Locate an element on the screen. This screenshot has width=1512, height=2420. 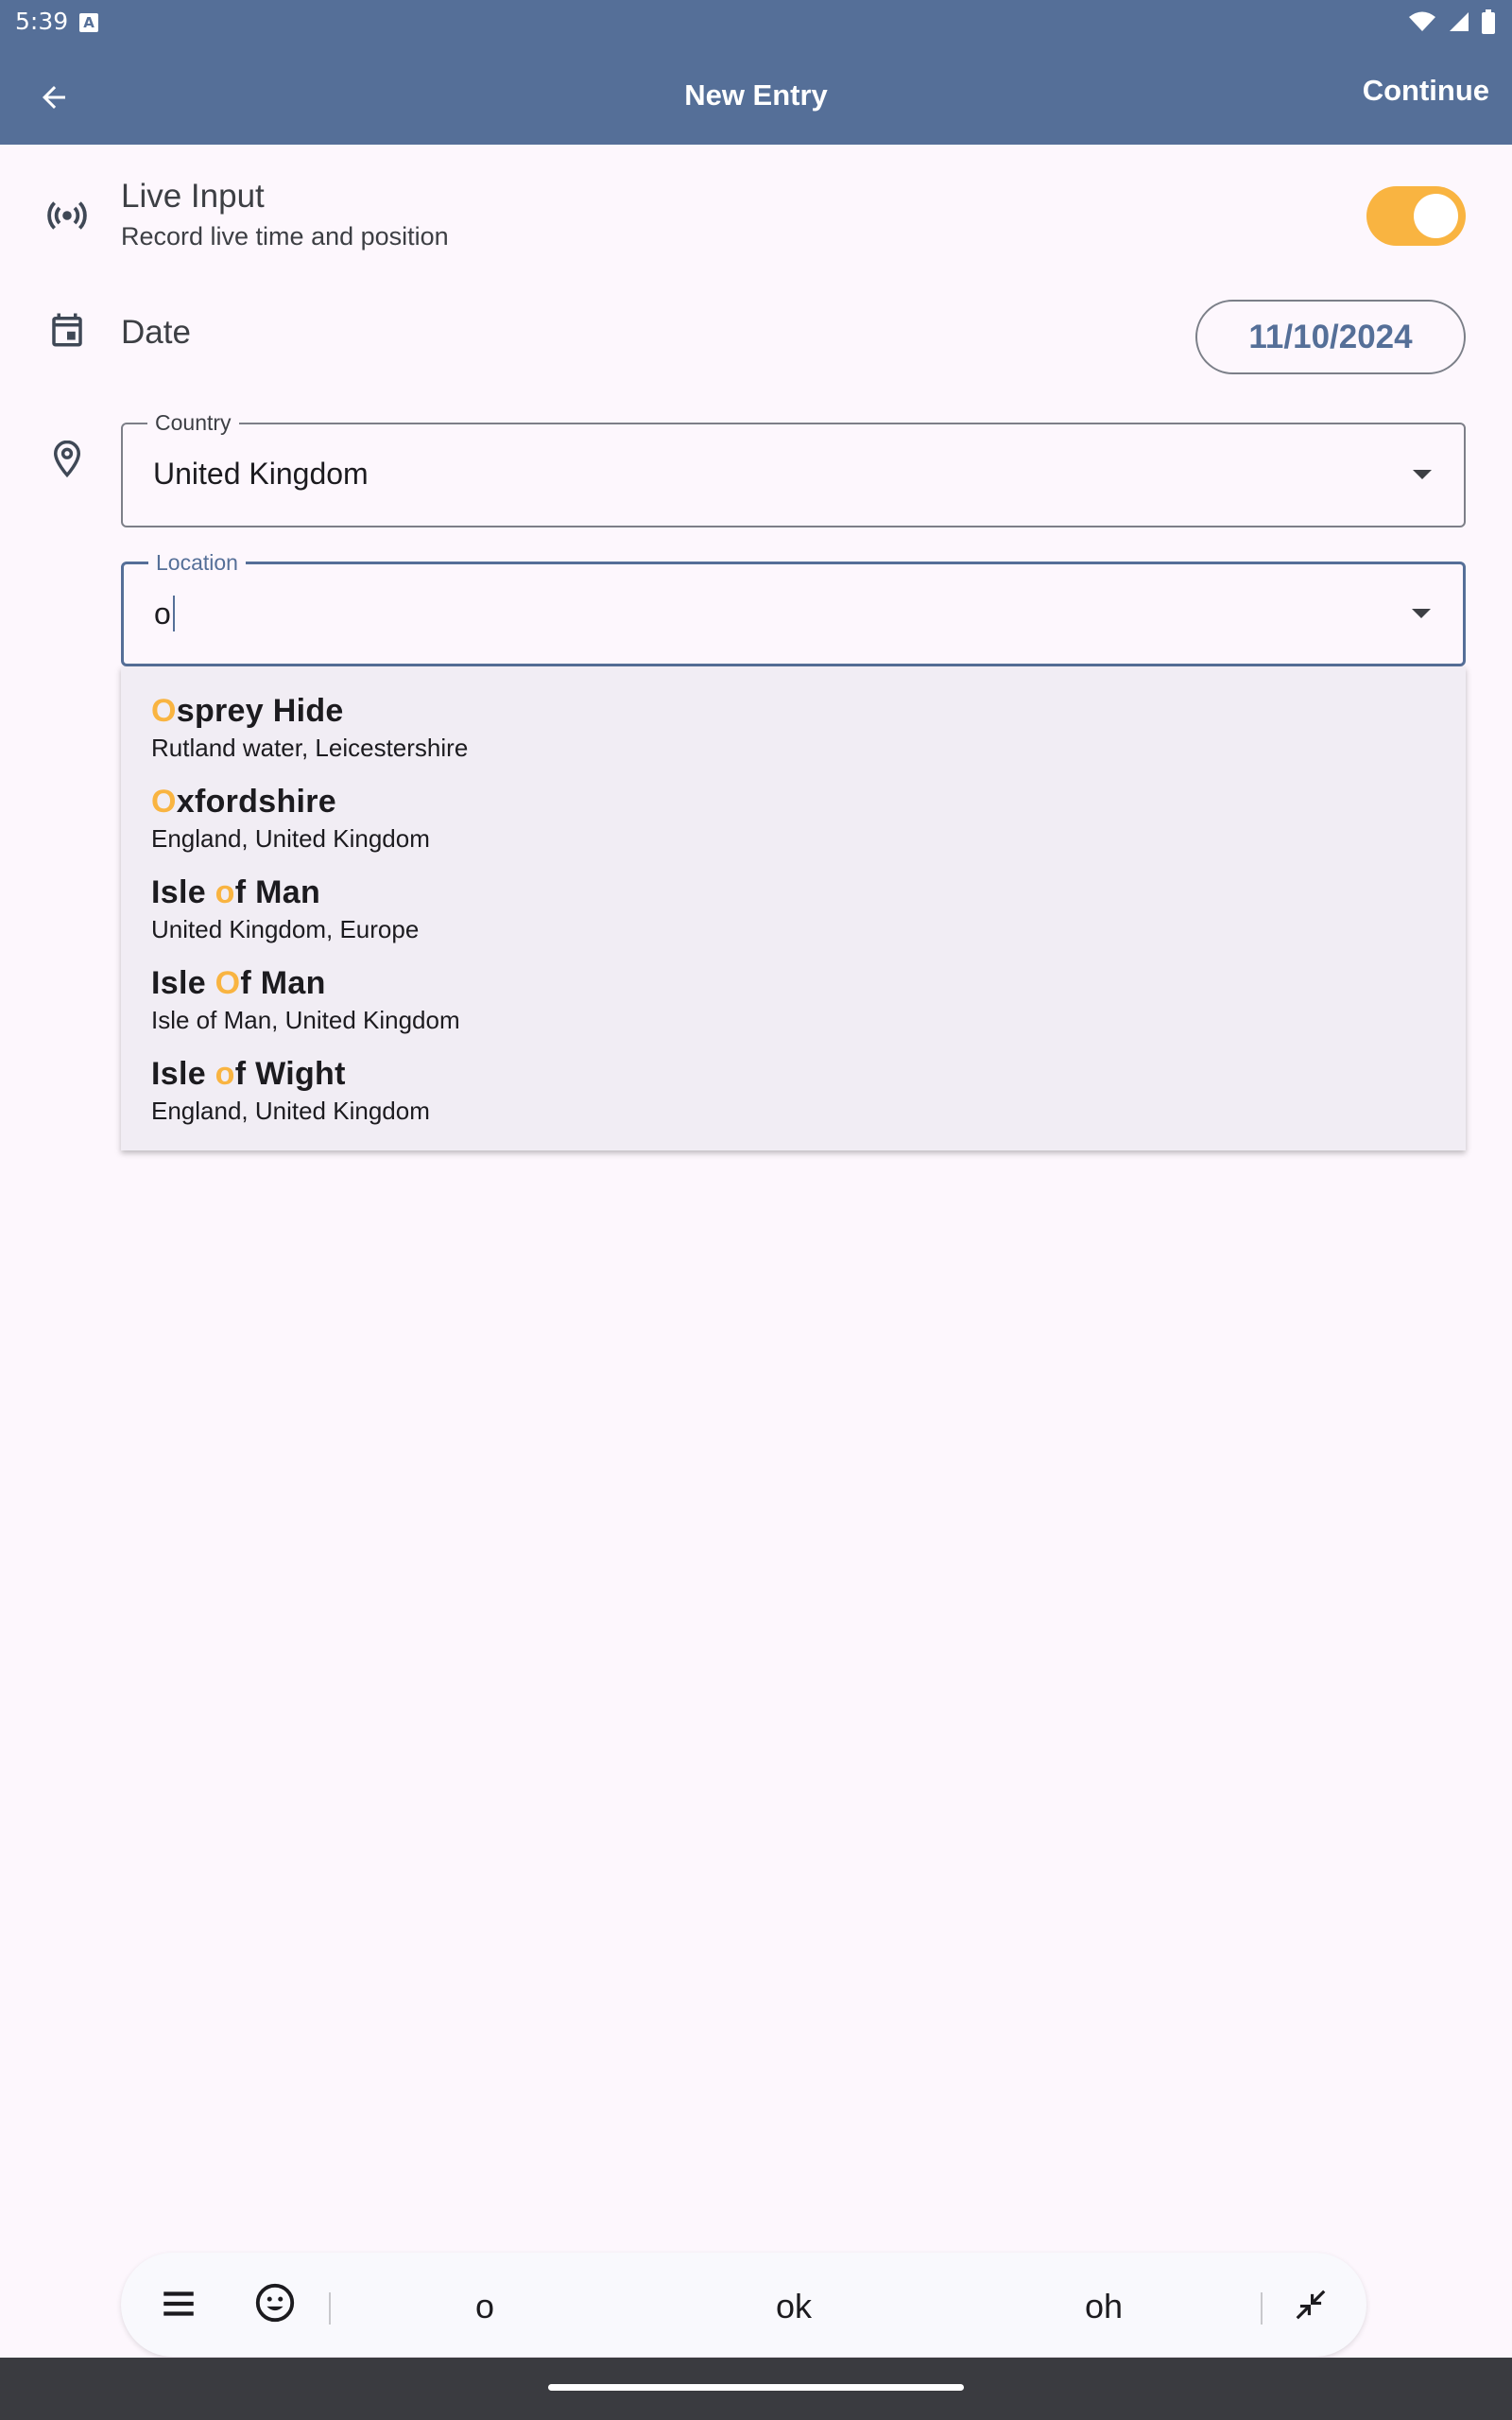
emoji-icon is located at coordinates (275, 2305).